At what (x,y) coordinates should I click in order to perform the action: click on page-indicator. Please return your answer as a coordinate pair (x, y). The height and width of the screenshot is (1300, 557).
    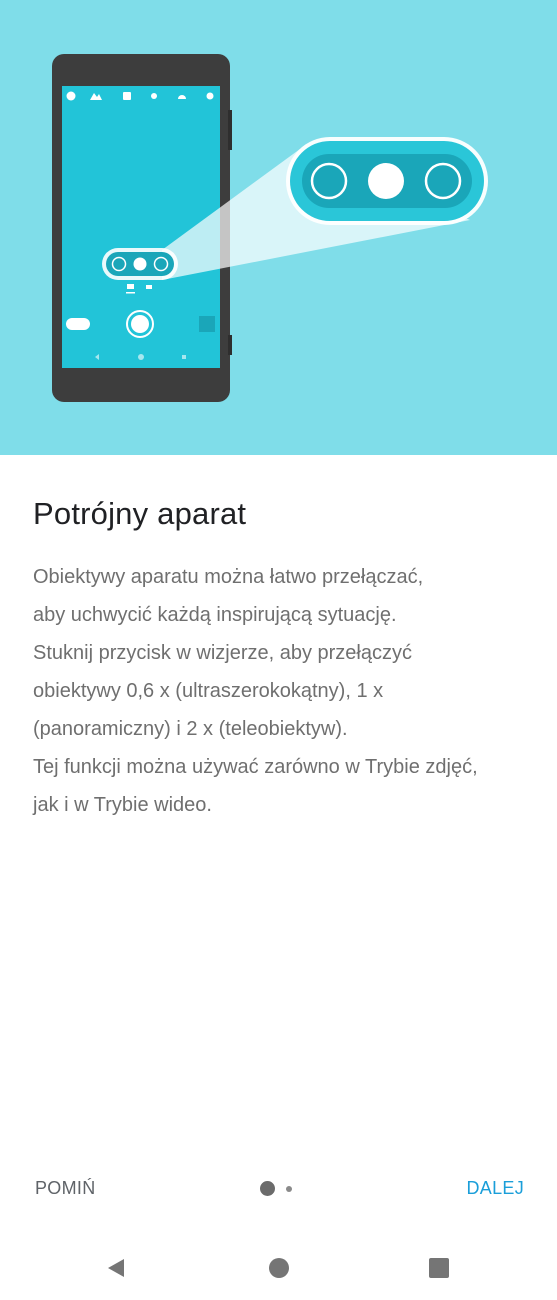
    Looking at the image, I should click on (276, 1188).